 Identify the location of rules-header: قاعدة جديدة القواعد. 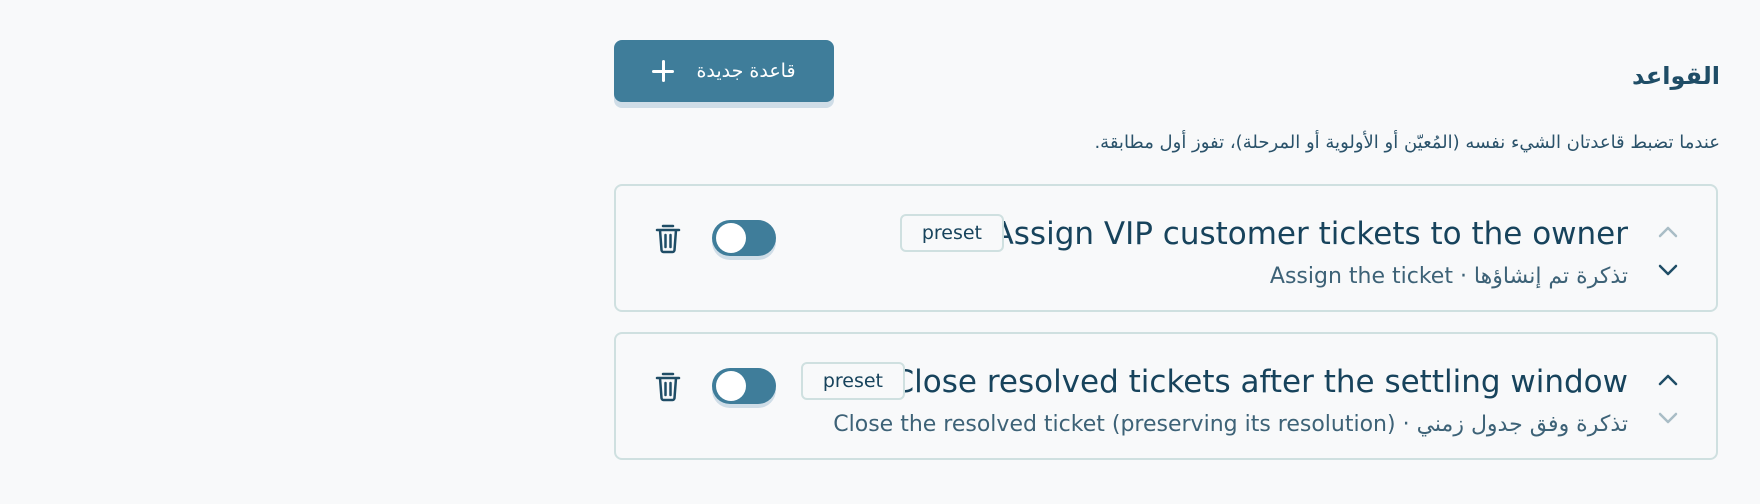
(1167, 75).